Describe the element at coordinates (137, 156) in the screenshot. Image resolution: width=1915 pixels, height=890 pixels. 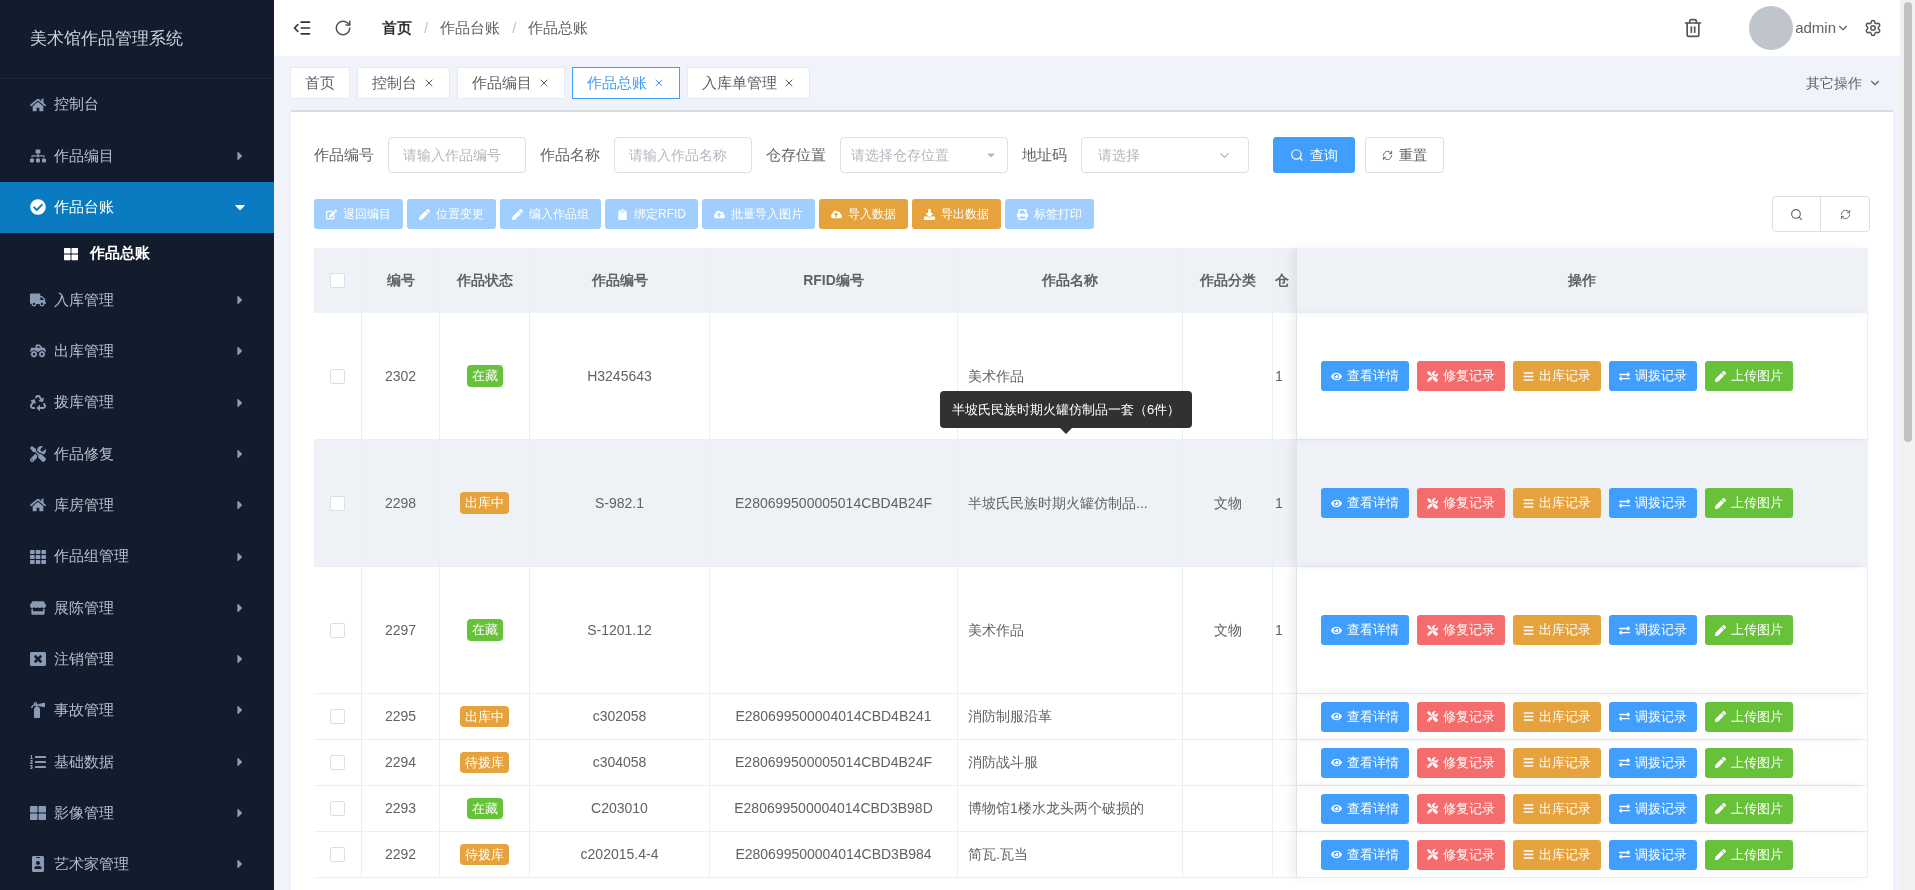
I see `sidebar-item: 作品编目` at that location.